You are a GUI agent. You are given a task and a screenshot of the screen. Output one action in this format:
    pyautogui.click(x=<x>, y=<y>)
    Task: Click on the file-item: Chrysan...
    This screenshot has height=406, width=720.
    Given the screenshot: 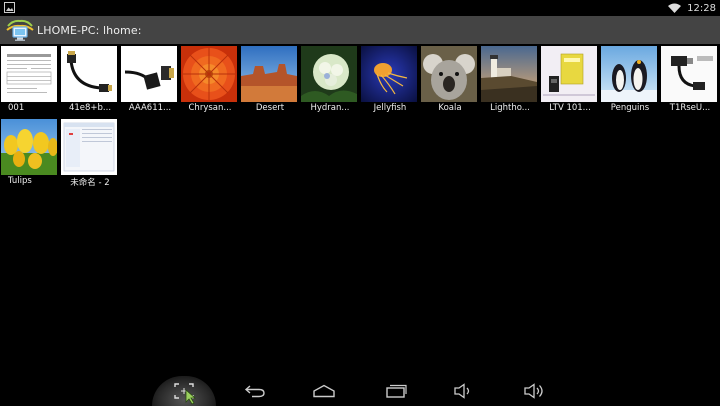 What is the action you would take?
    pyautogui.click(x=209, y=80)
    